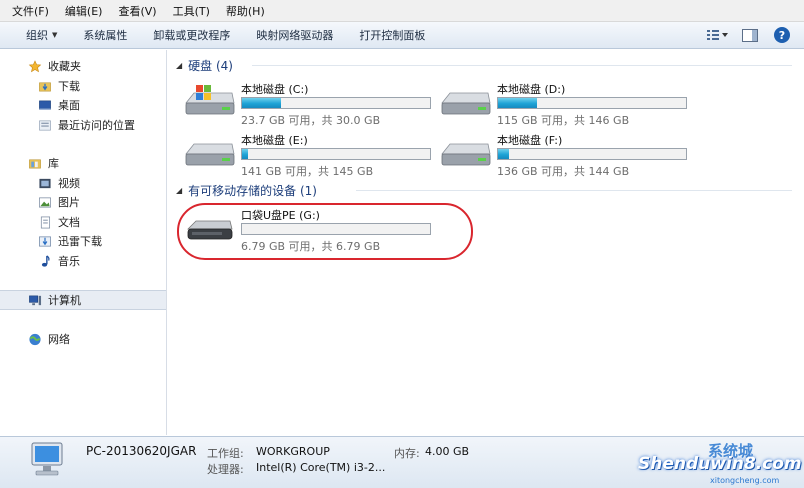 This screenshot has height=488, width=804. I want to click on drive-e-usage-bar, so click(336, 154).